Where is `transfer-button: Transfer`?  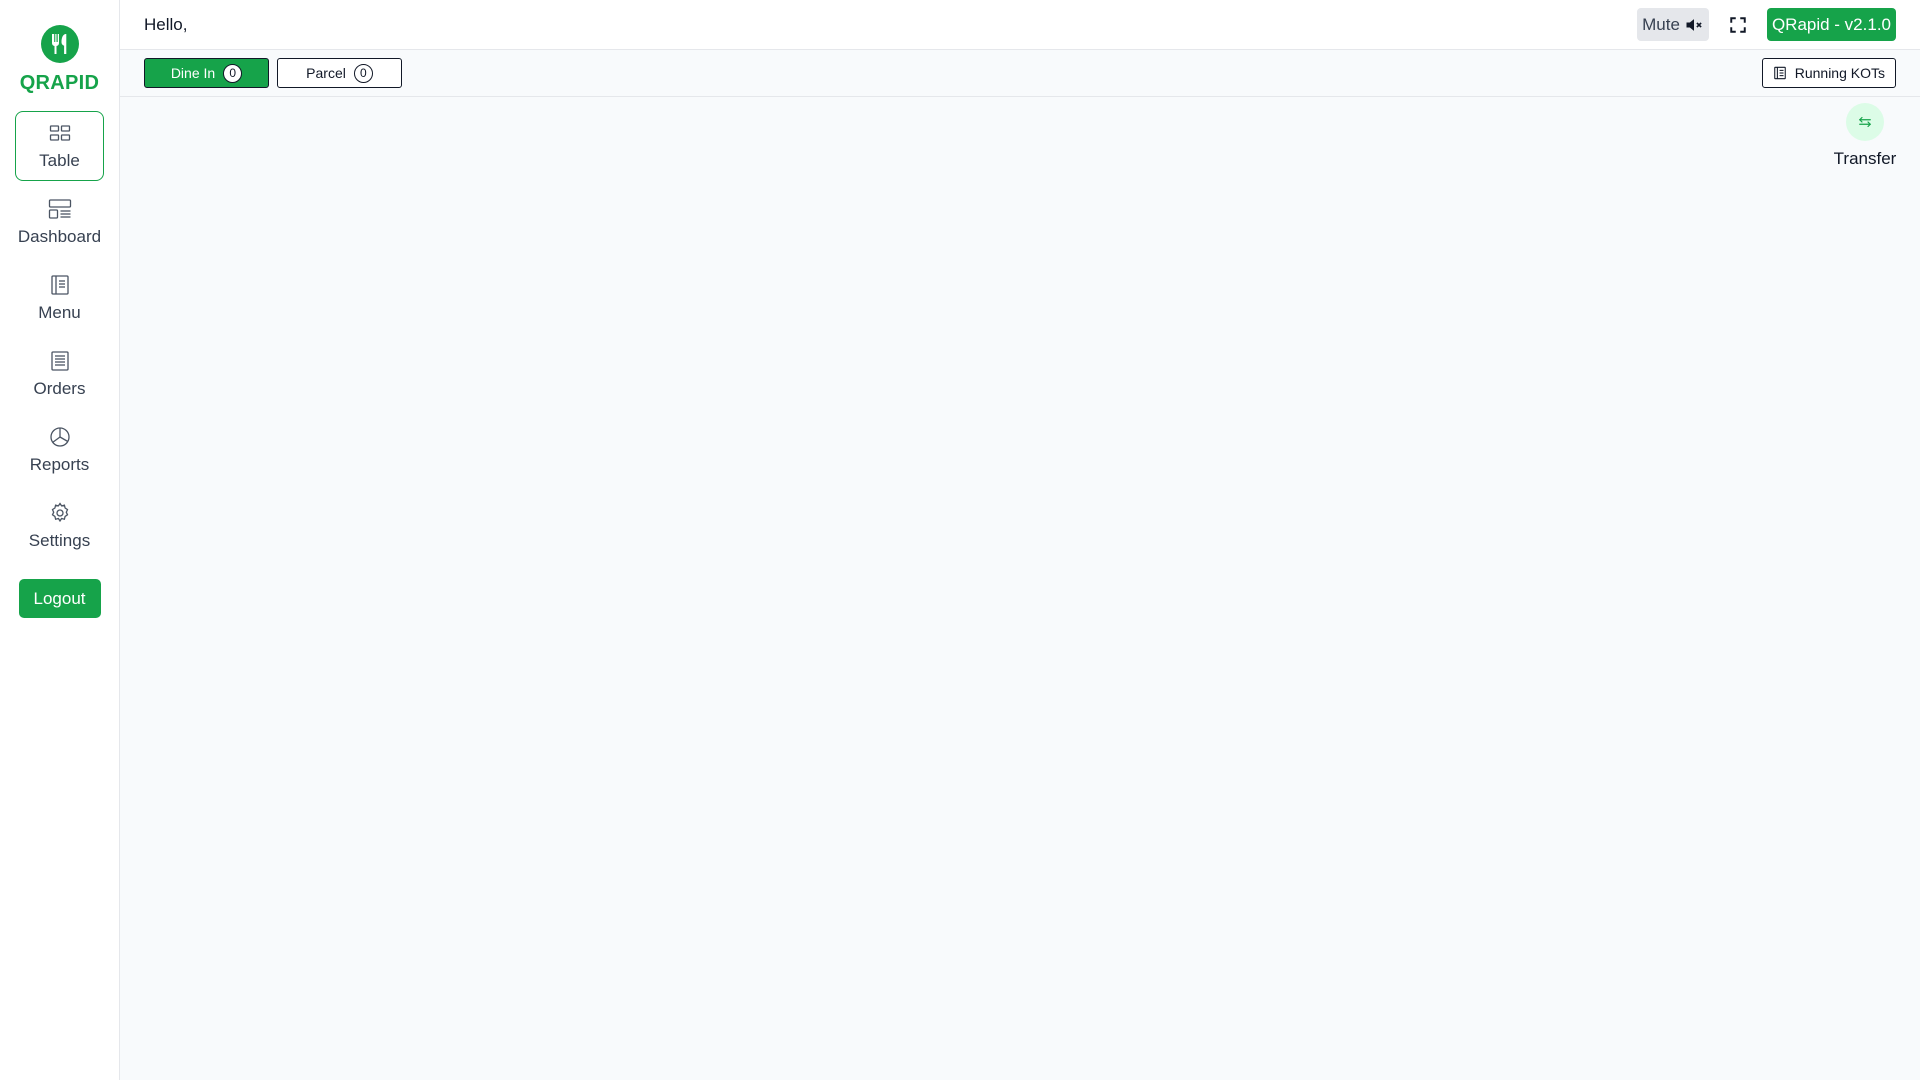
transfer-button: Transfer is located at coordinates (1865, 136).